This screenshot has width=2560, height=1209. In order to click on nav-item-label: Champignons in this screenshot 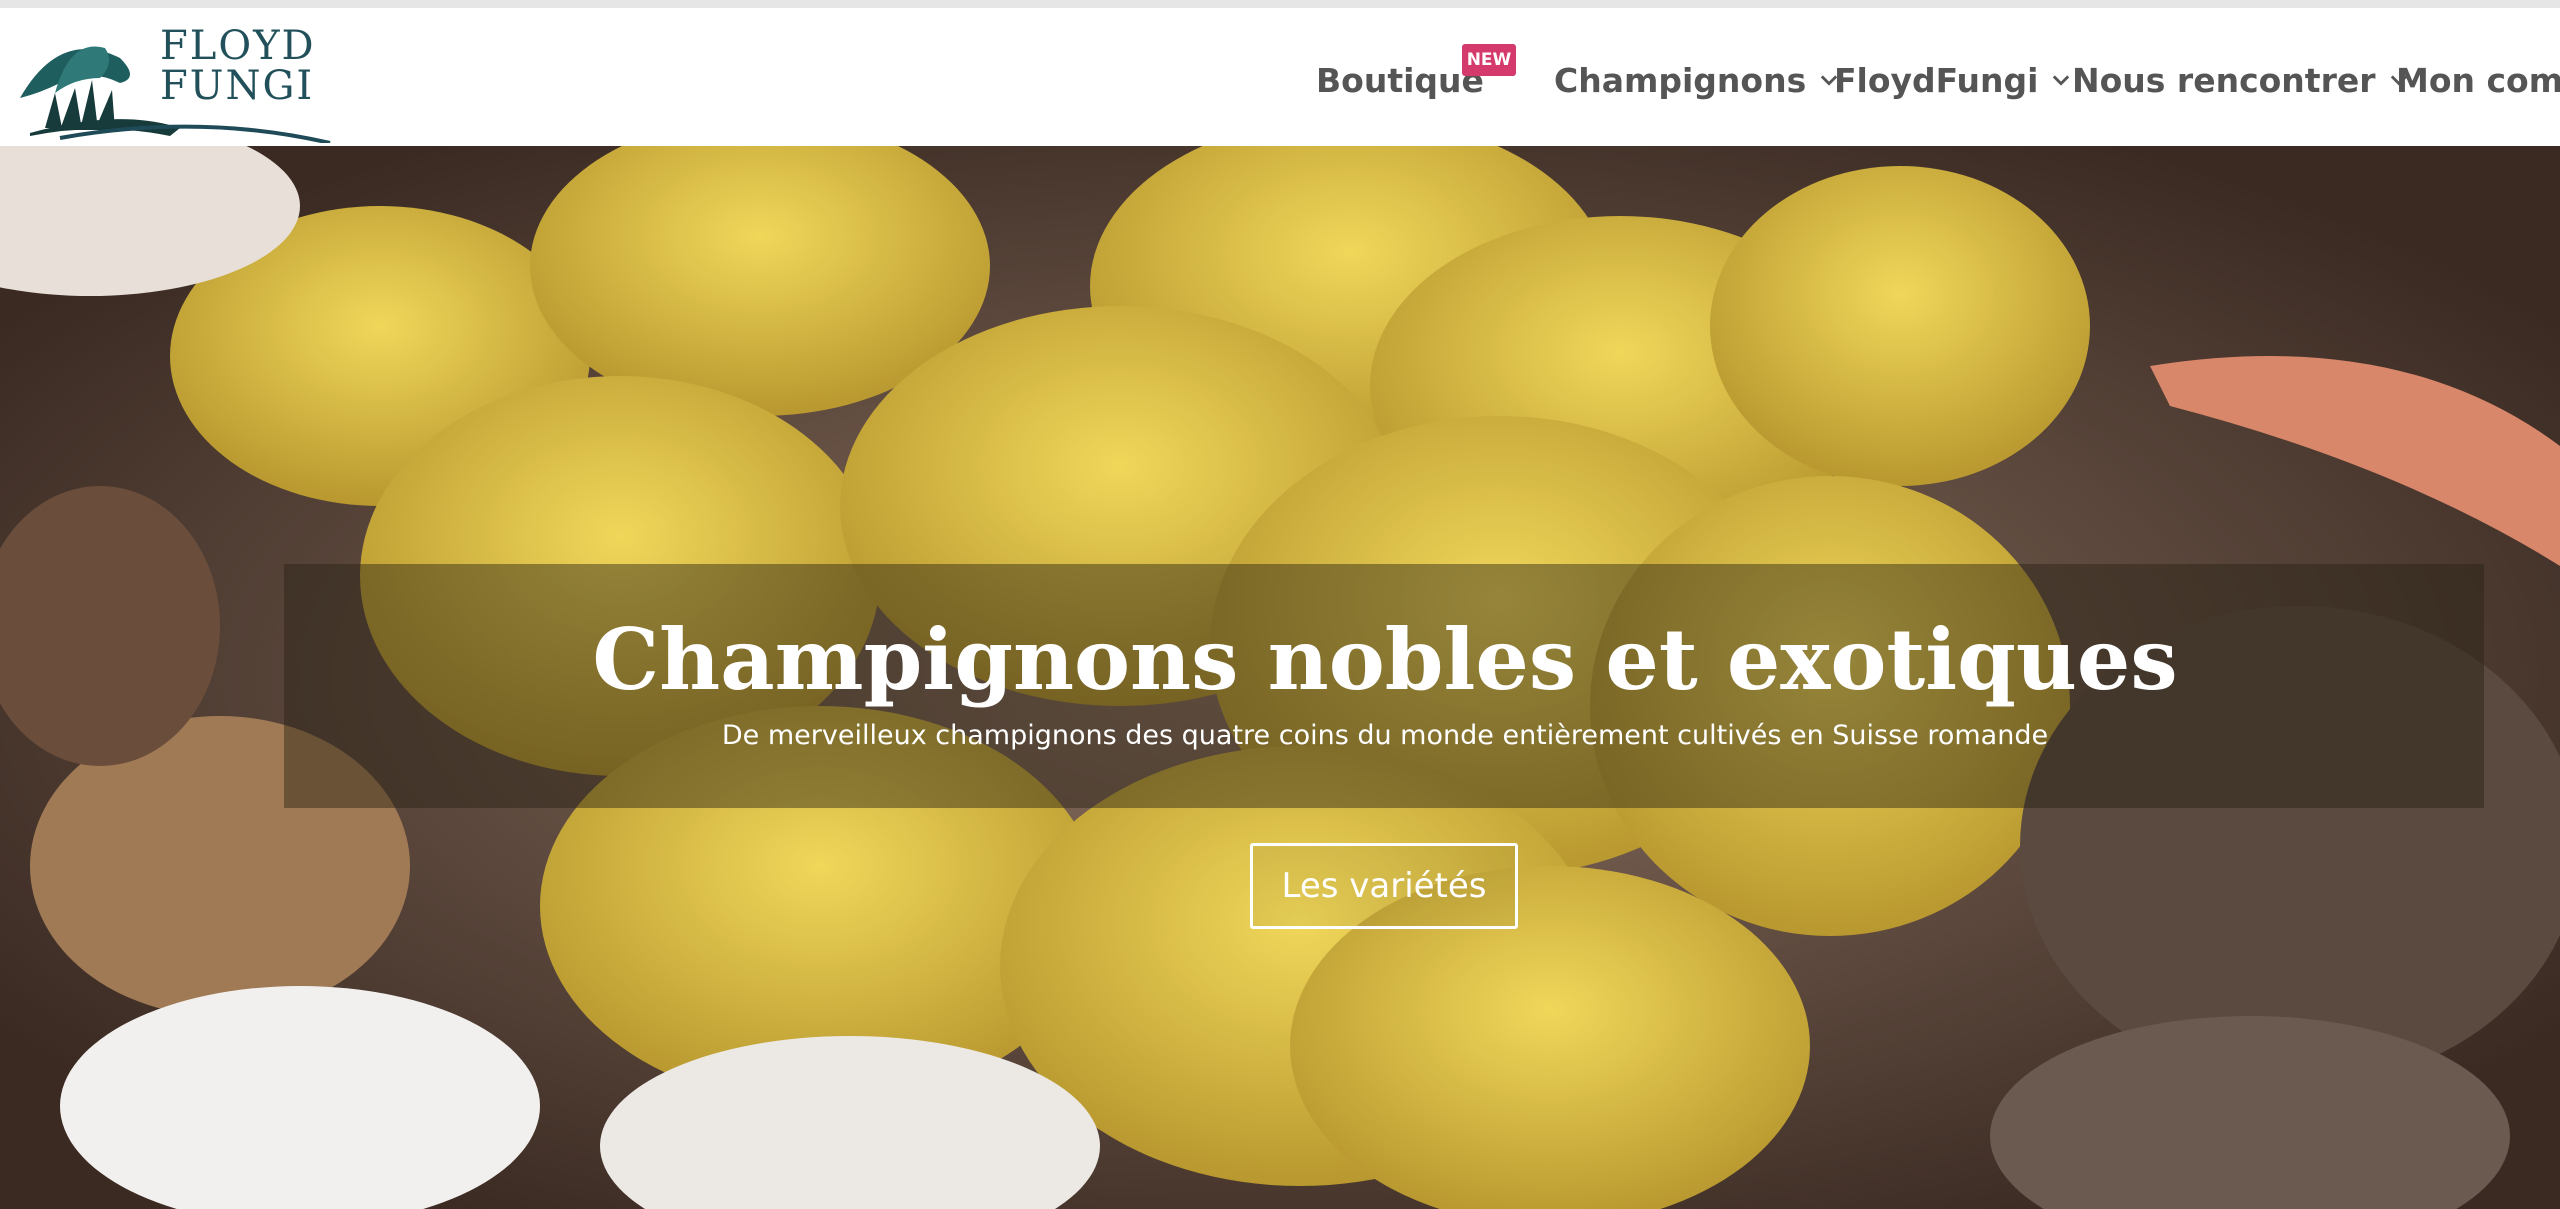, I will do `click(1680, 80)`.